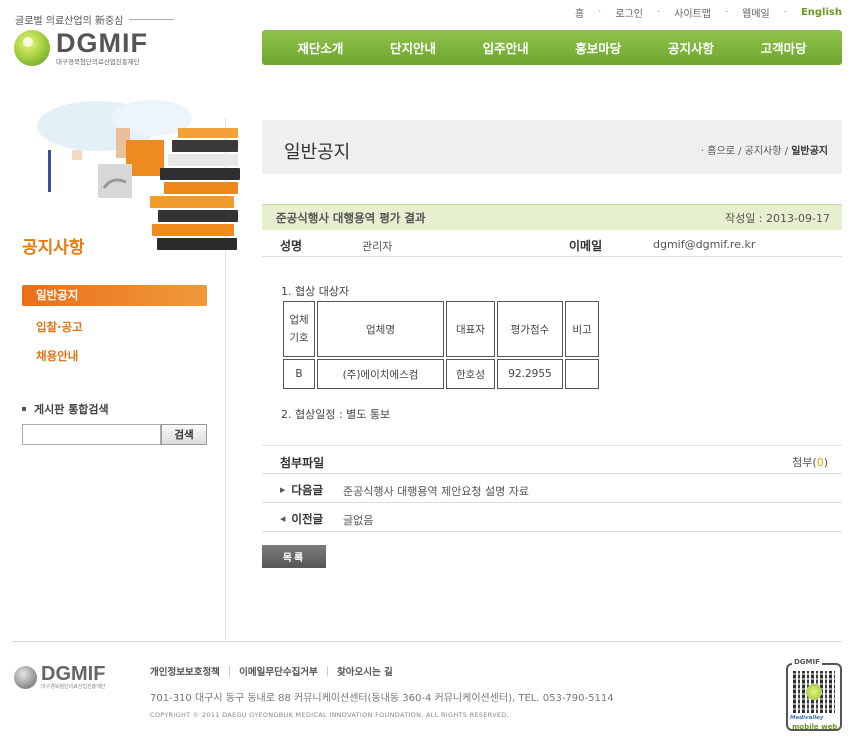 The height and width of the screenshot is (742, 850). Describe the element at coordinates (377, 246) in the screenshot. I see `author-value: 관리자` at that location.